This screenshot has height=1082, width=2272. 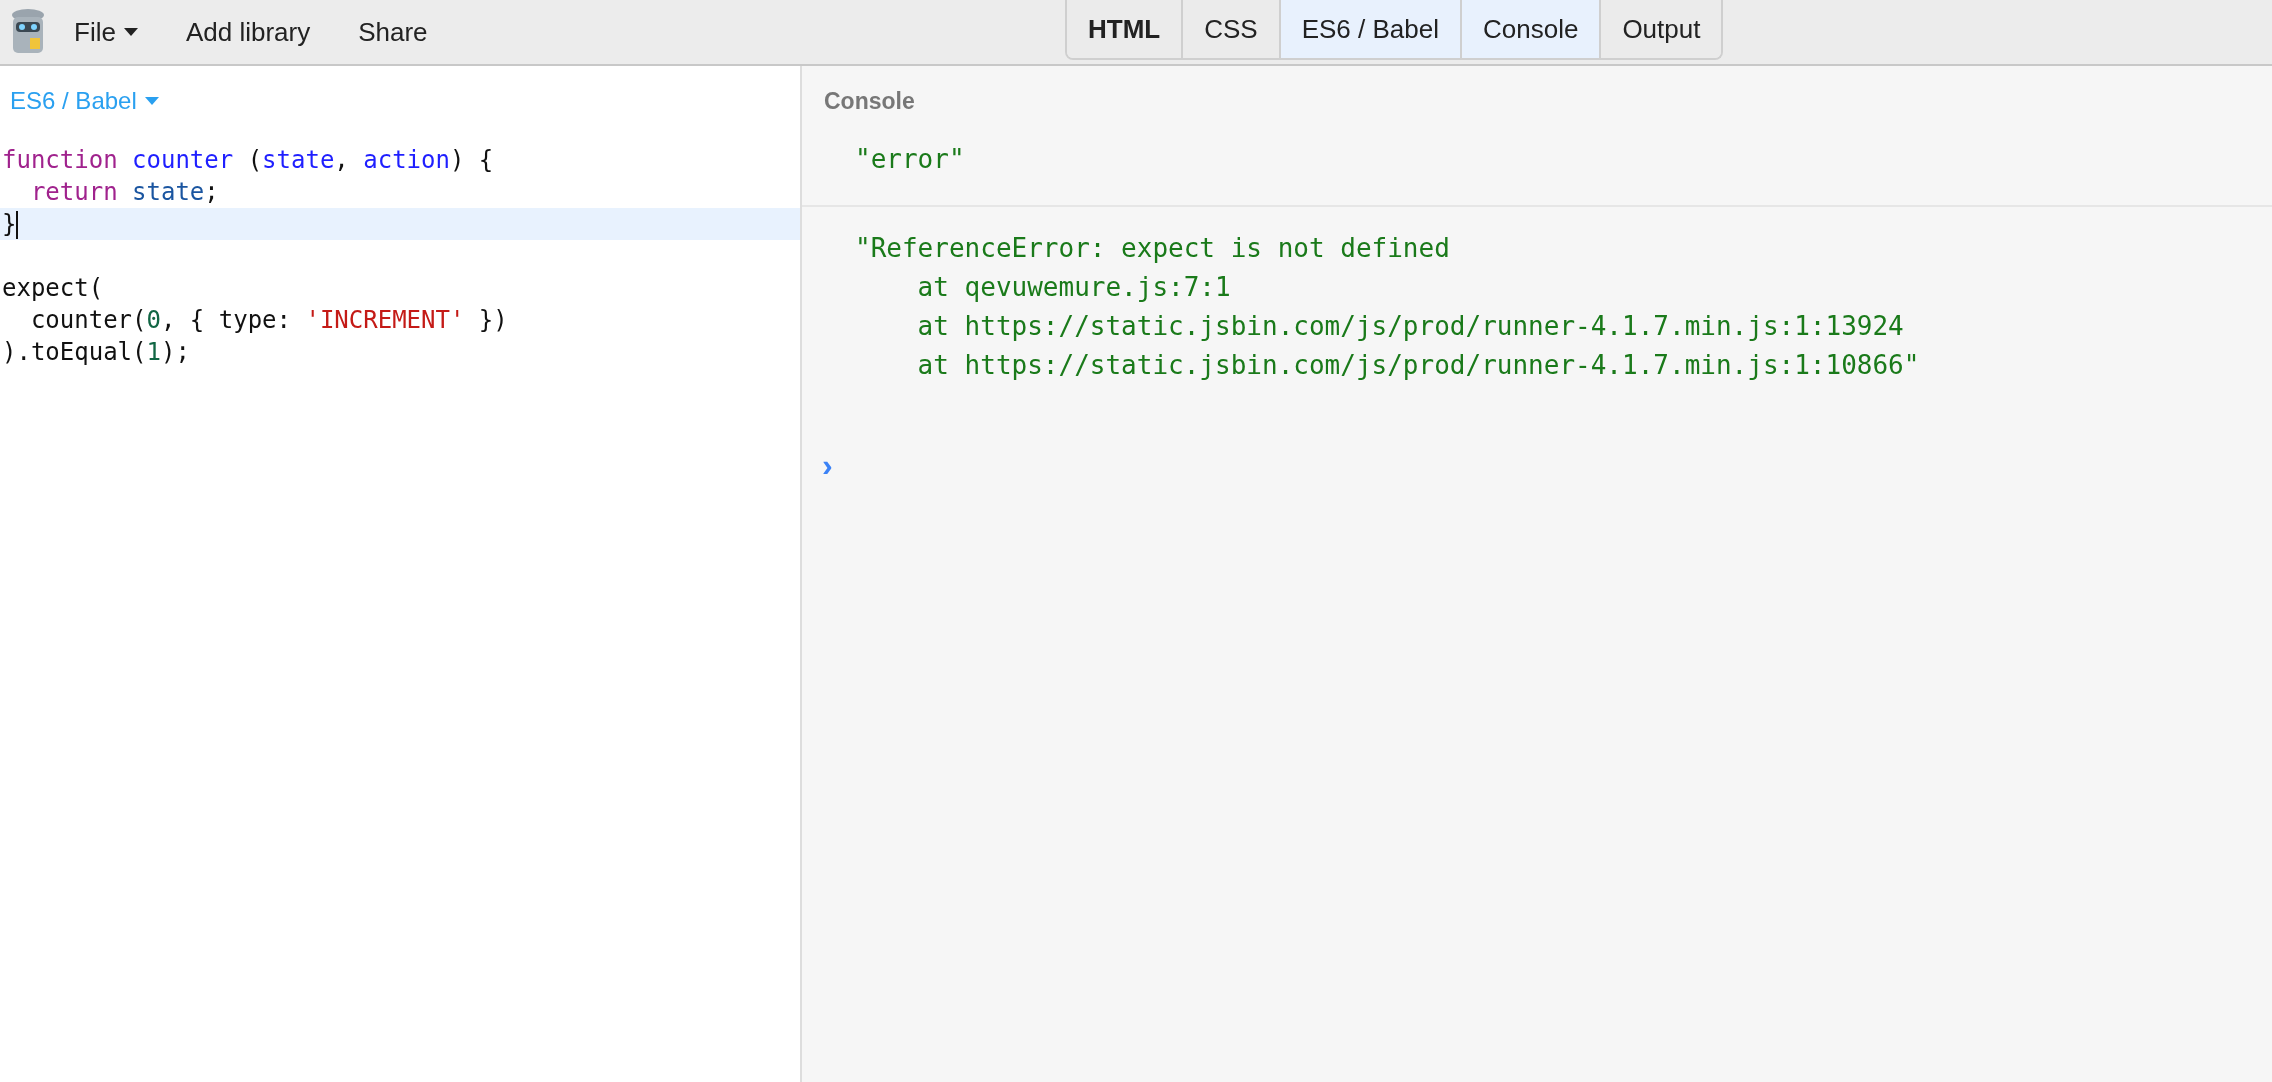 I want to click on code-line: return state;, so click(x=124, y=192).